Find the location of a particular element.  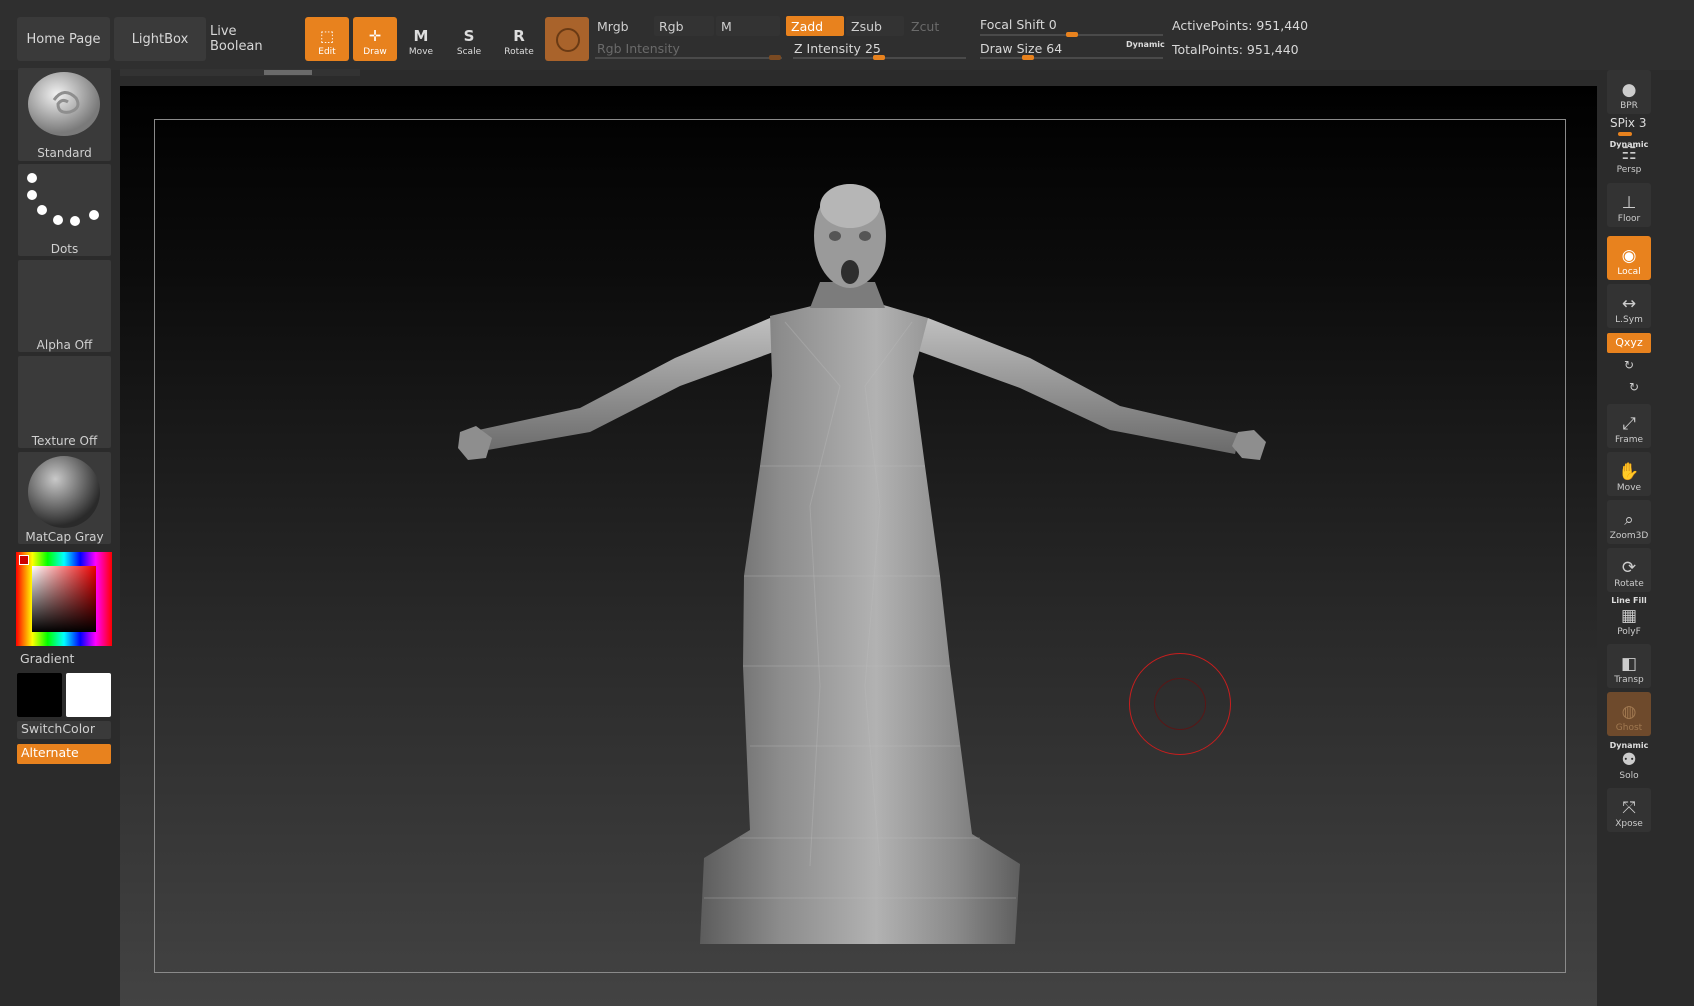

draw-size-label: Draw Size 64 is located at coordinates (1021, 48).